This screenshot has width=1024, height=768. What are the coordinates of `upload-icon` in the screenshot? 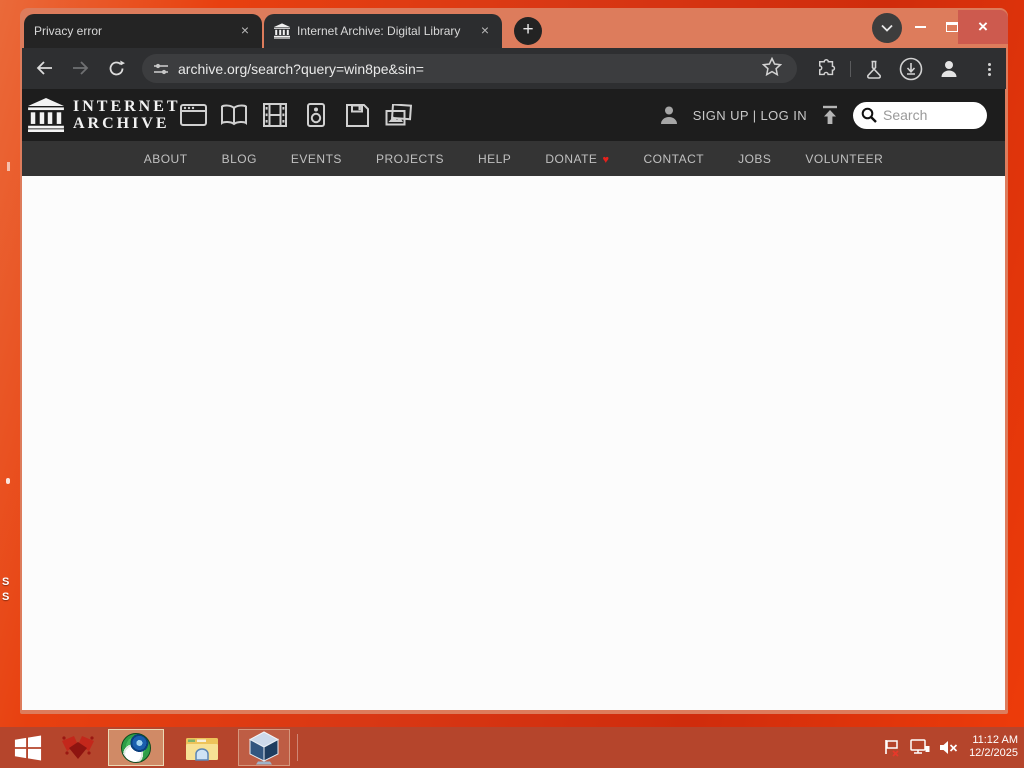 It's located at (830, 115).